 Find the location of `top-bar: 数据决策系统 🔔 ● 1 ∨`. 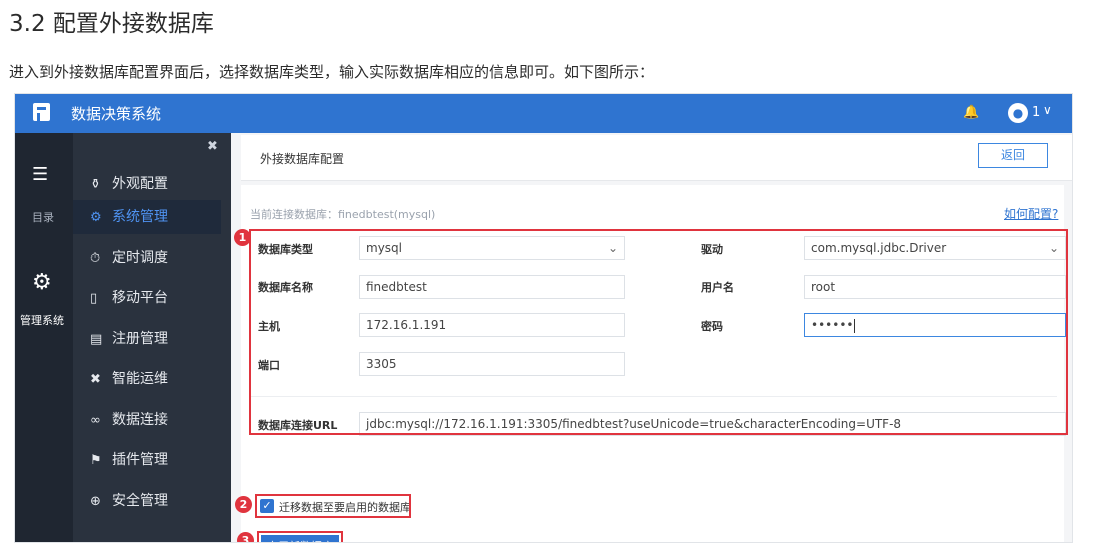

top-bar: 数据决策系统 🔔 ● 1 ∨ is located at coordinates (543, 113).